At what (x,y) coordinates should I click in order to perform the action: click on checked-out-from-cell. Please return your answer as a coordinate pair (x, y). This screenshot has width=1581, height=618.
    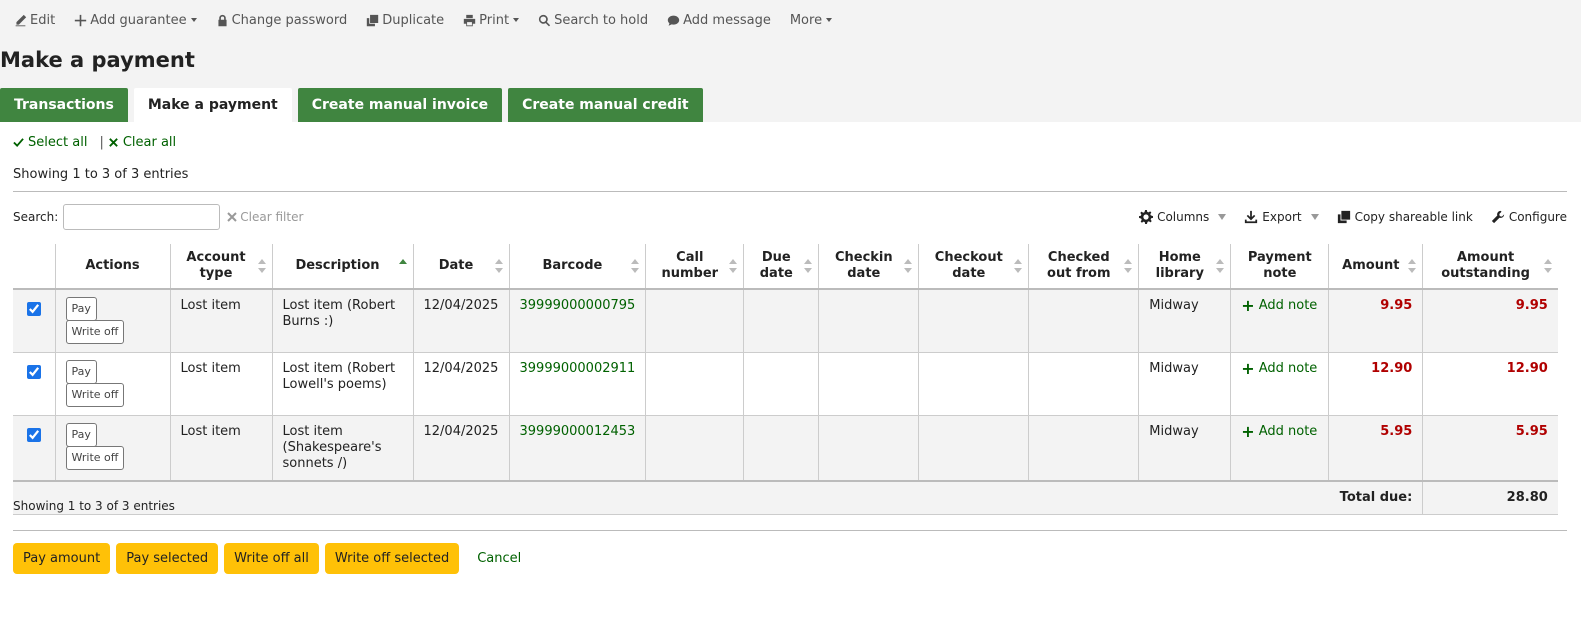
    Looking at the image, I should click on (1083, 384).